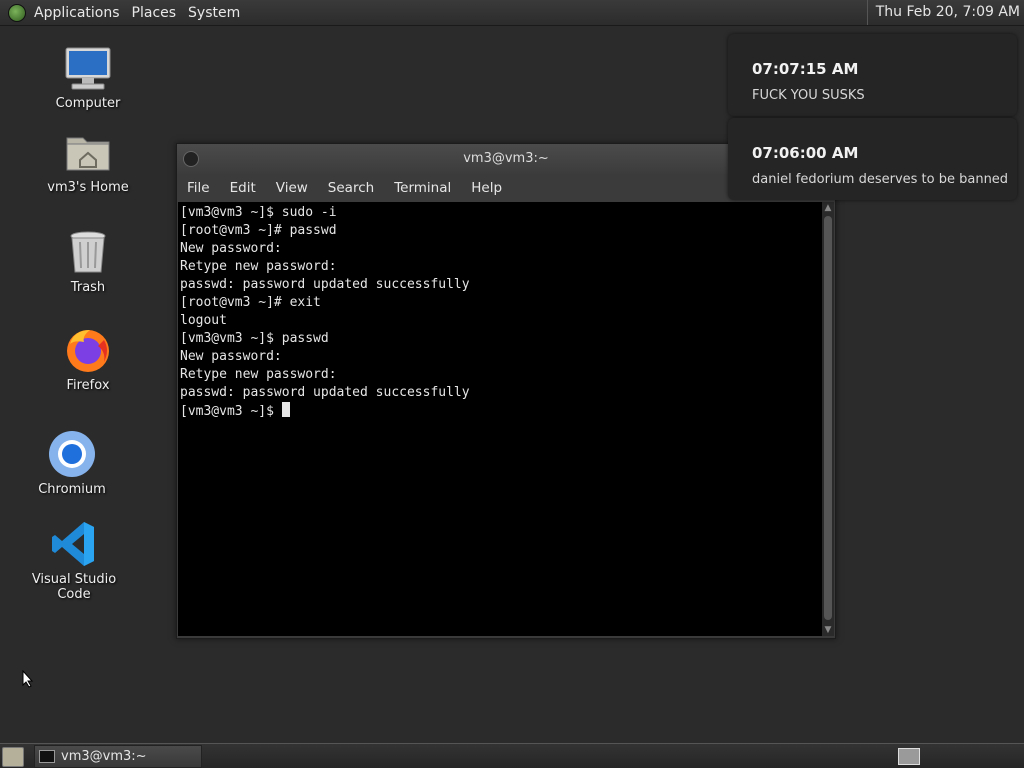  I want to click on show-desktop-icon, so click(13, 757).